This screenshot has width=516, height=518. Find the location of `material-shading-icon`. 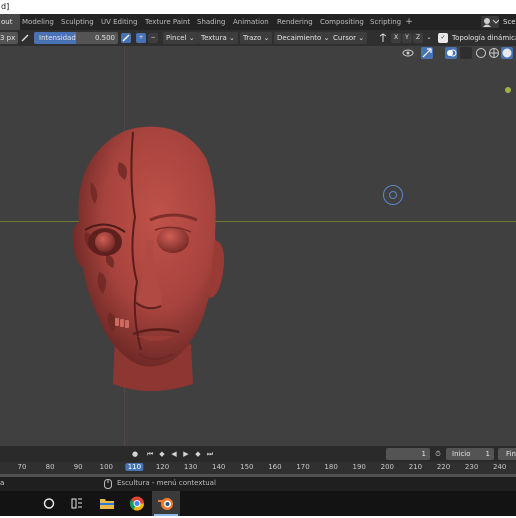

material-shading-icon is located at coordinates (507, 53).